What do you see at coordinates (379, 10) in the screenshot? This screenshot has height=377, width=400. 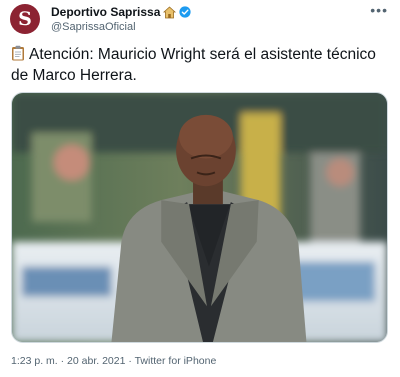 I see `more-icon: •••` at bounding box center [379, 10].